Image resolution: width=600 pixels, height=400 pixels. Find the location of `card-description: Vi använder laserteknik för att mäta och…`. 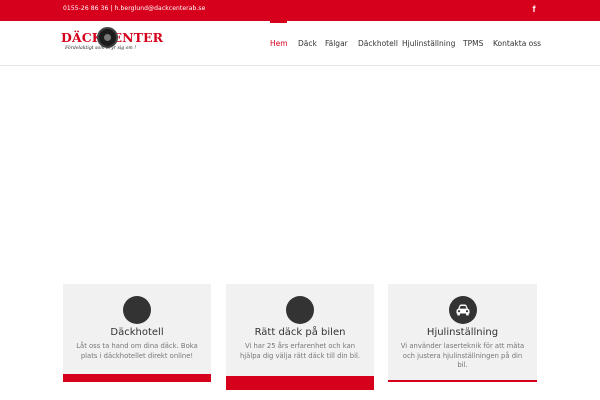

card-description: Vi använder laserteknik för att mäta och… is located at coordinates (462, 355).